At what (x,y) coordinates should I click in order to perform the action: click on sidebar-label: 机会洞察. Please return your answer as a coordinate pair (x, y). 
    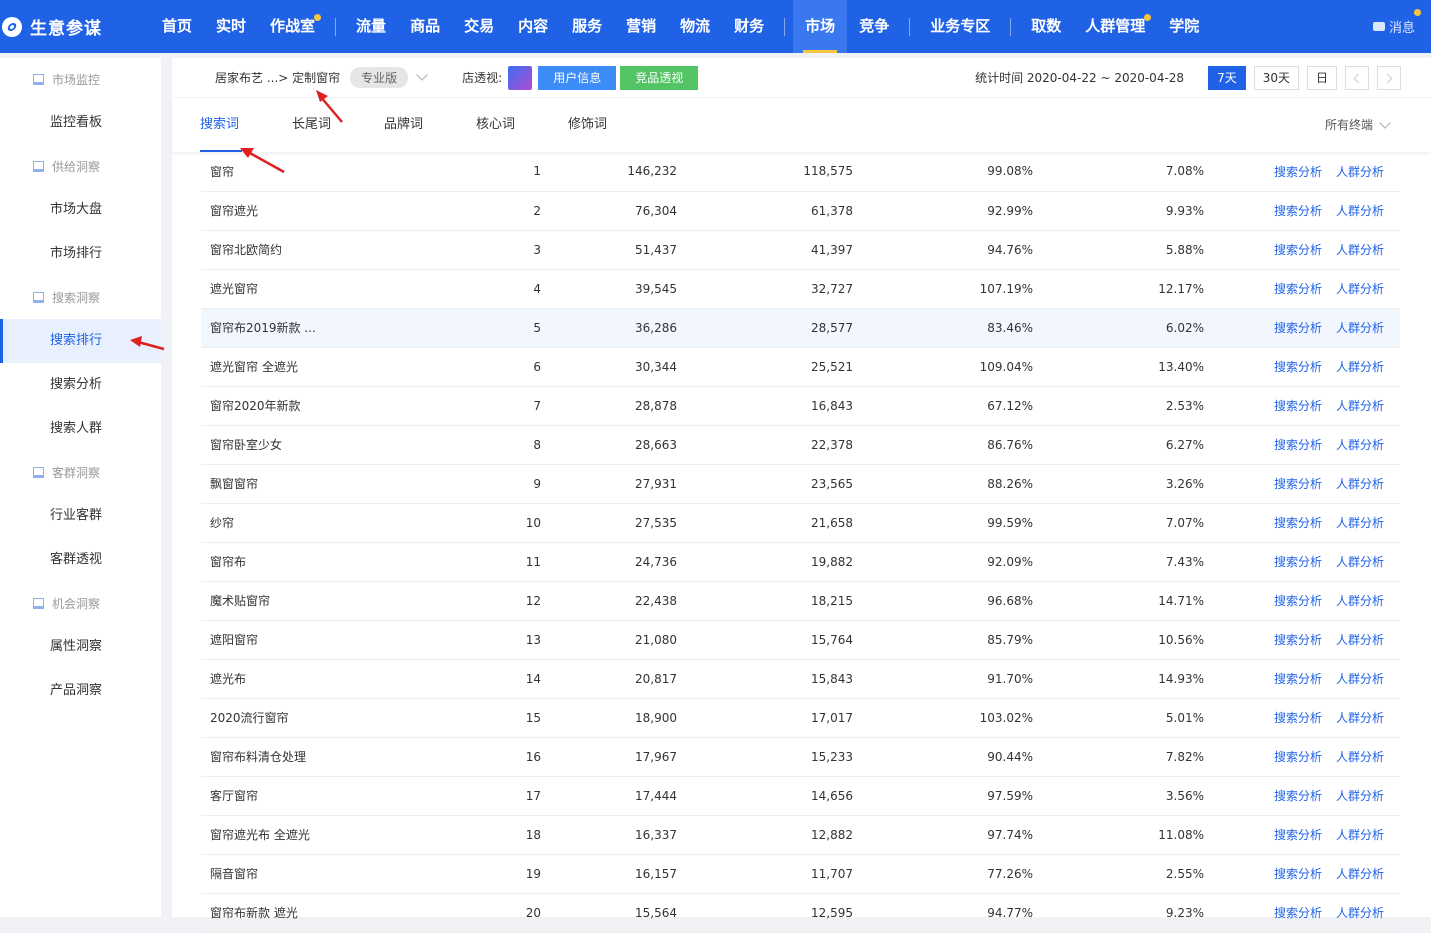
    Looking at the image, I should click on (76, 604).